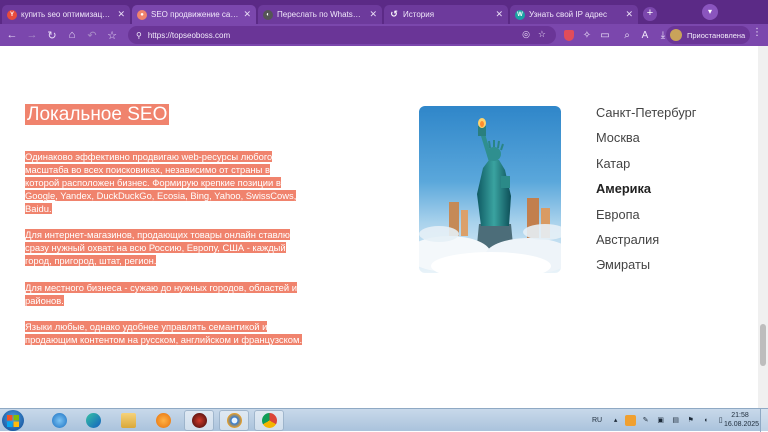  I want to click on clock-time: 21:58, so click(740, 415).